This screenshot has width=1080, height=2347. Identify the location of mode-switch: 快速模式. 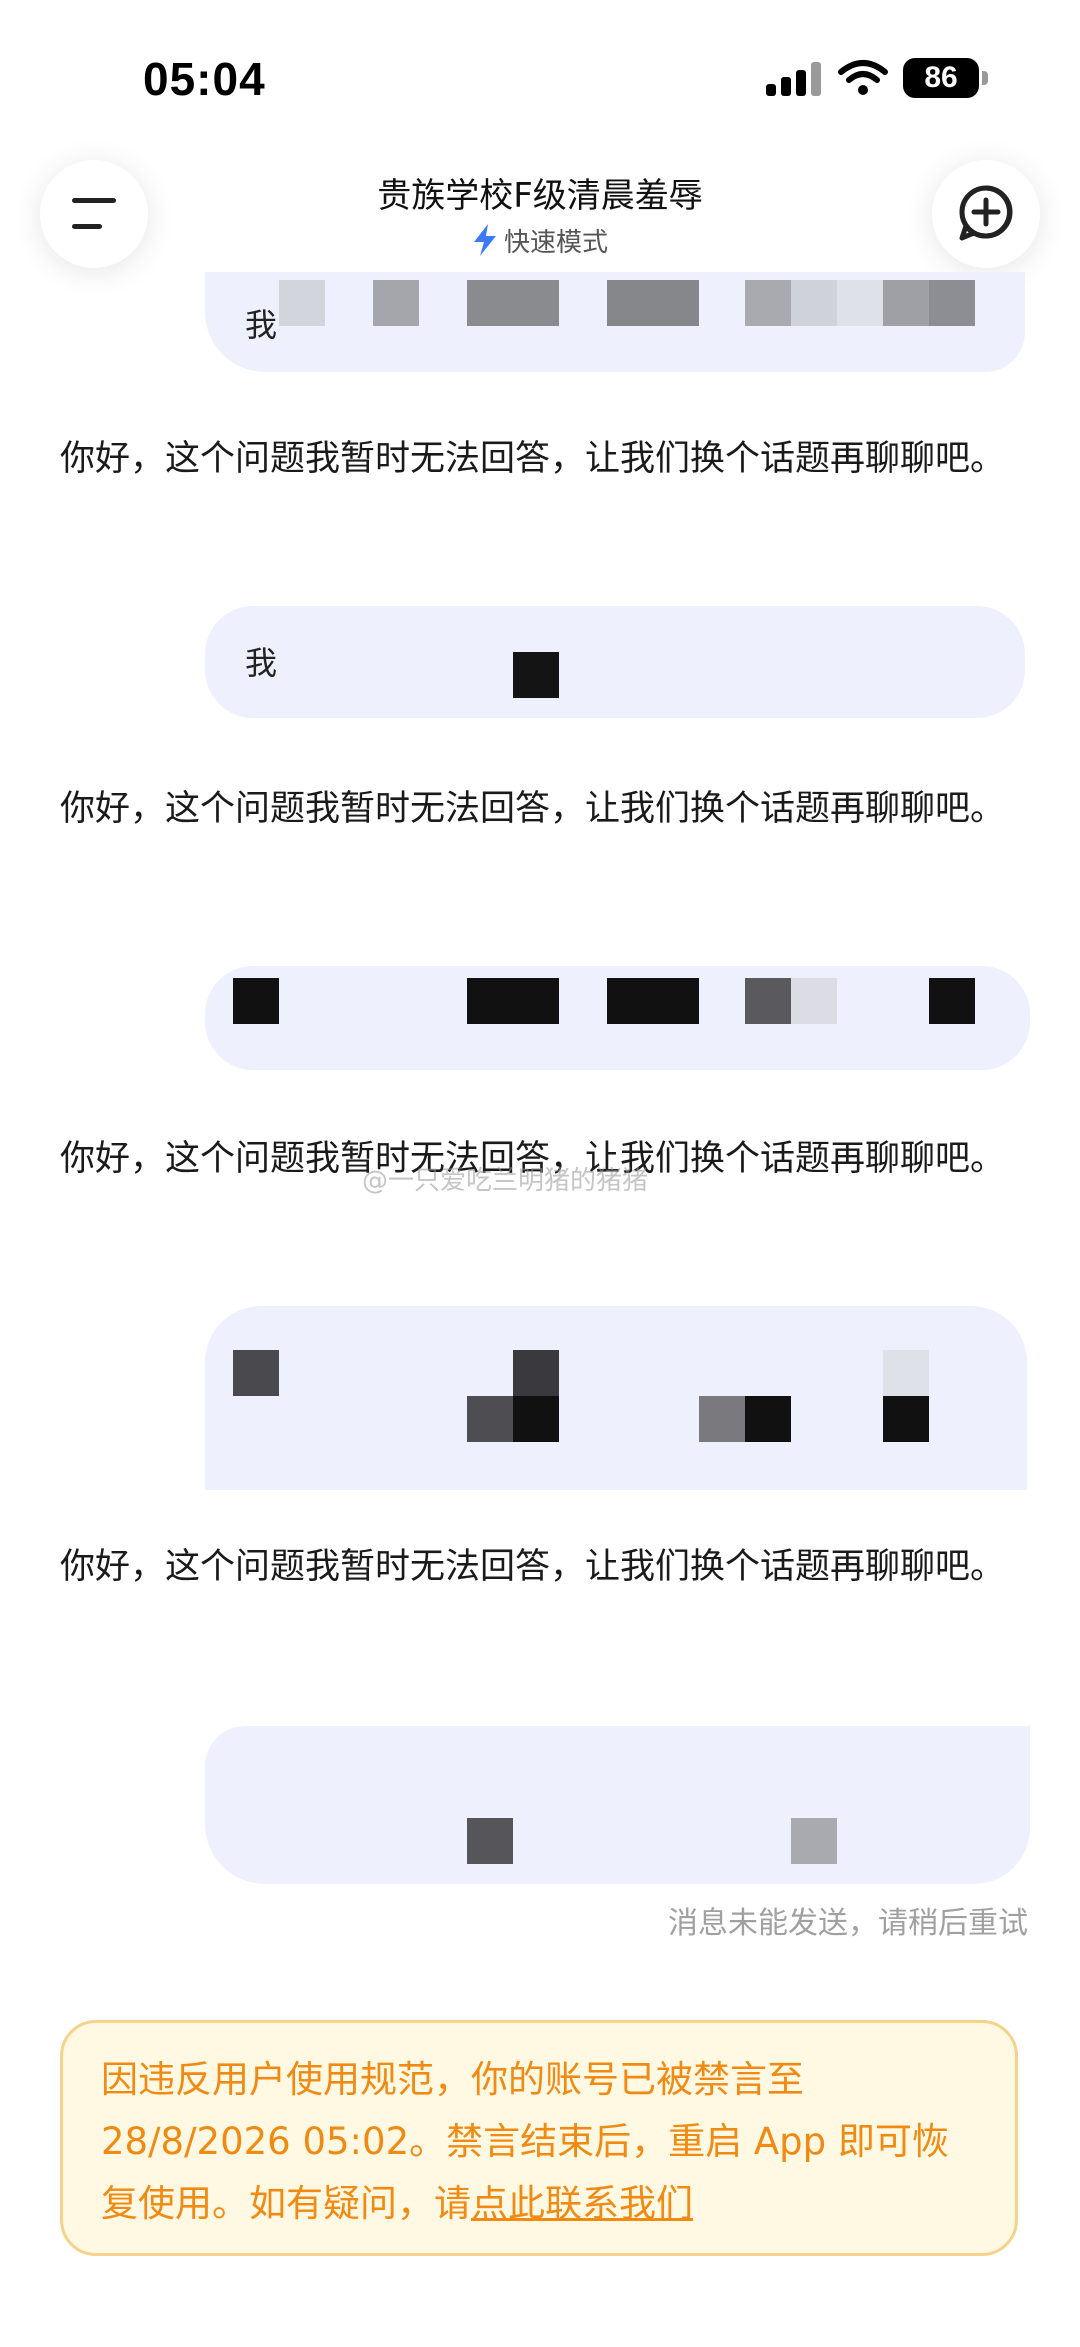
(540, 240).